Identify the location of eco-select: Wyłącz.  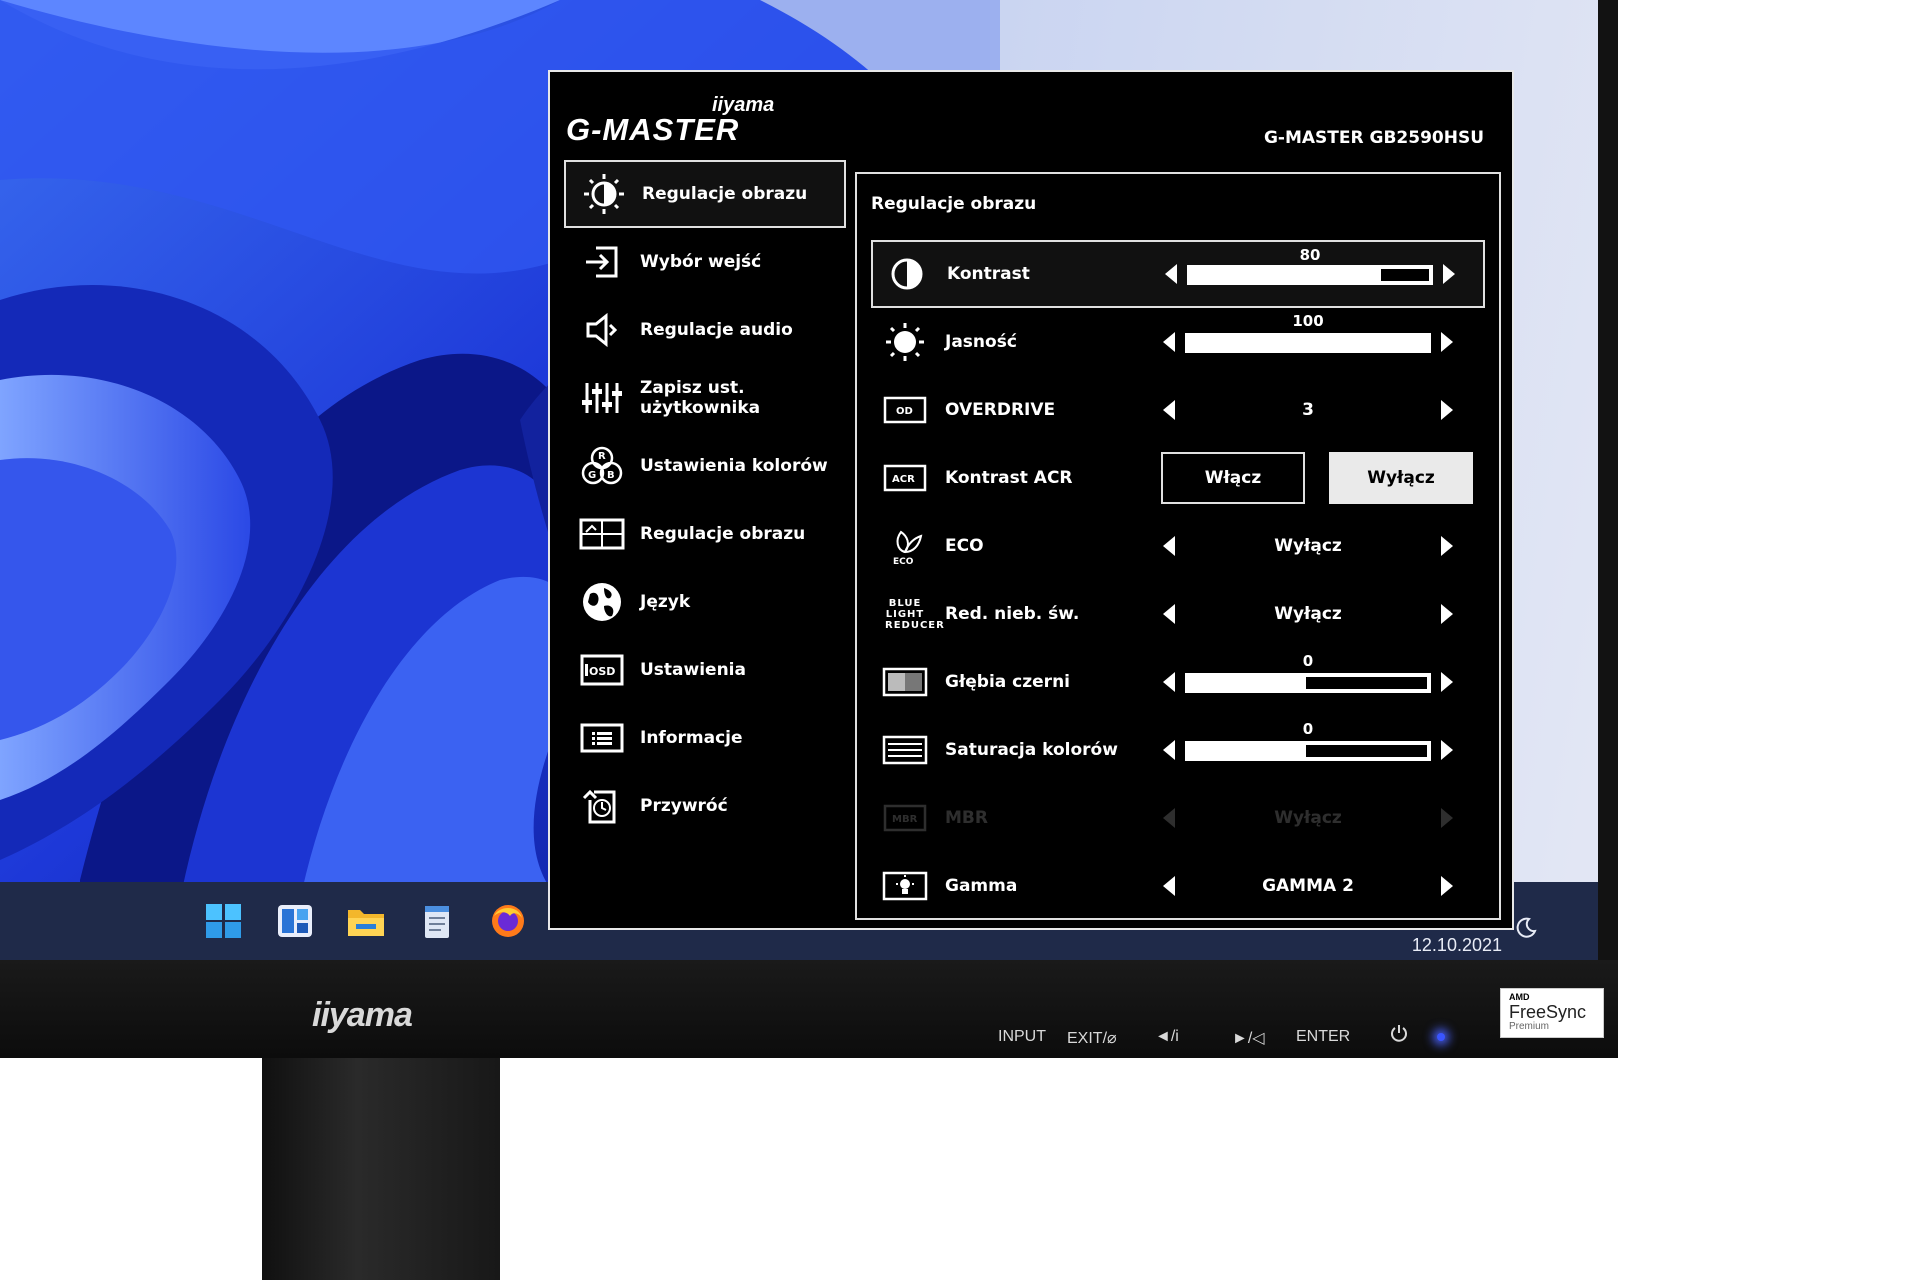
(1308, 546).